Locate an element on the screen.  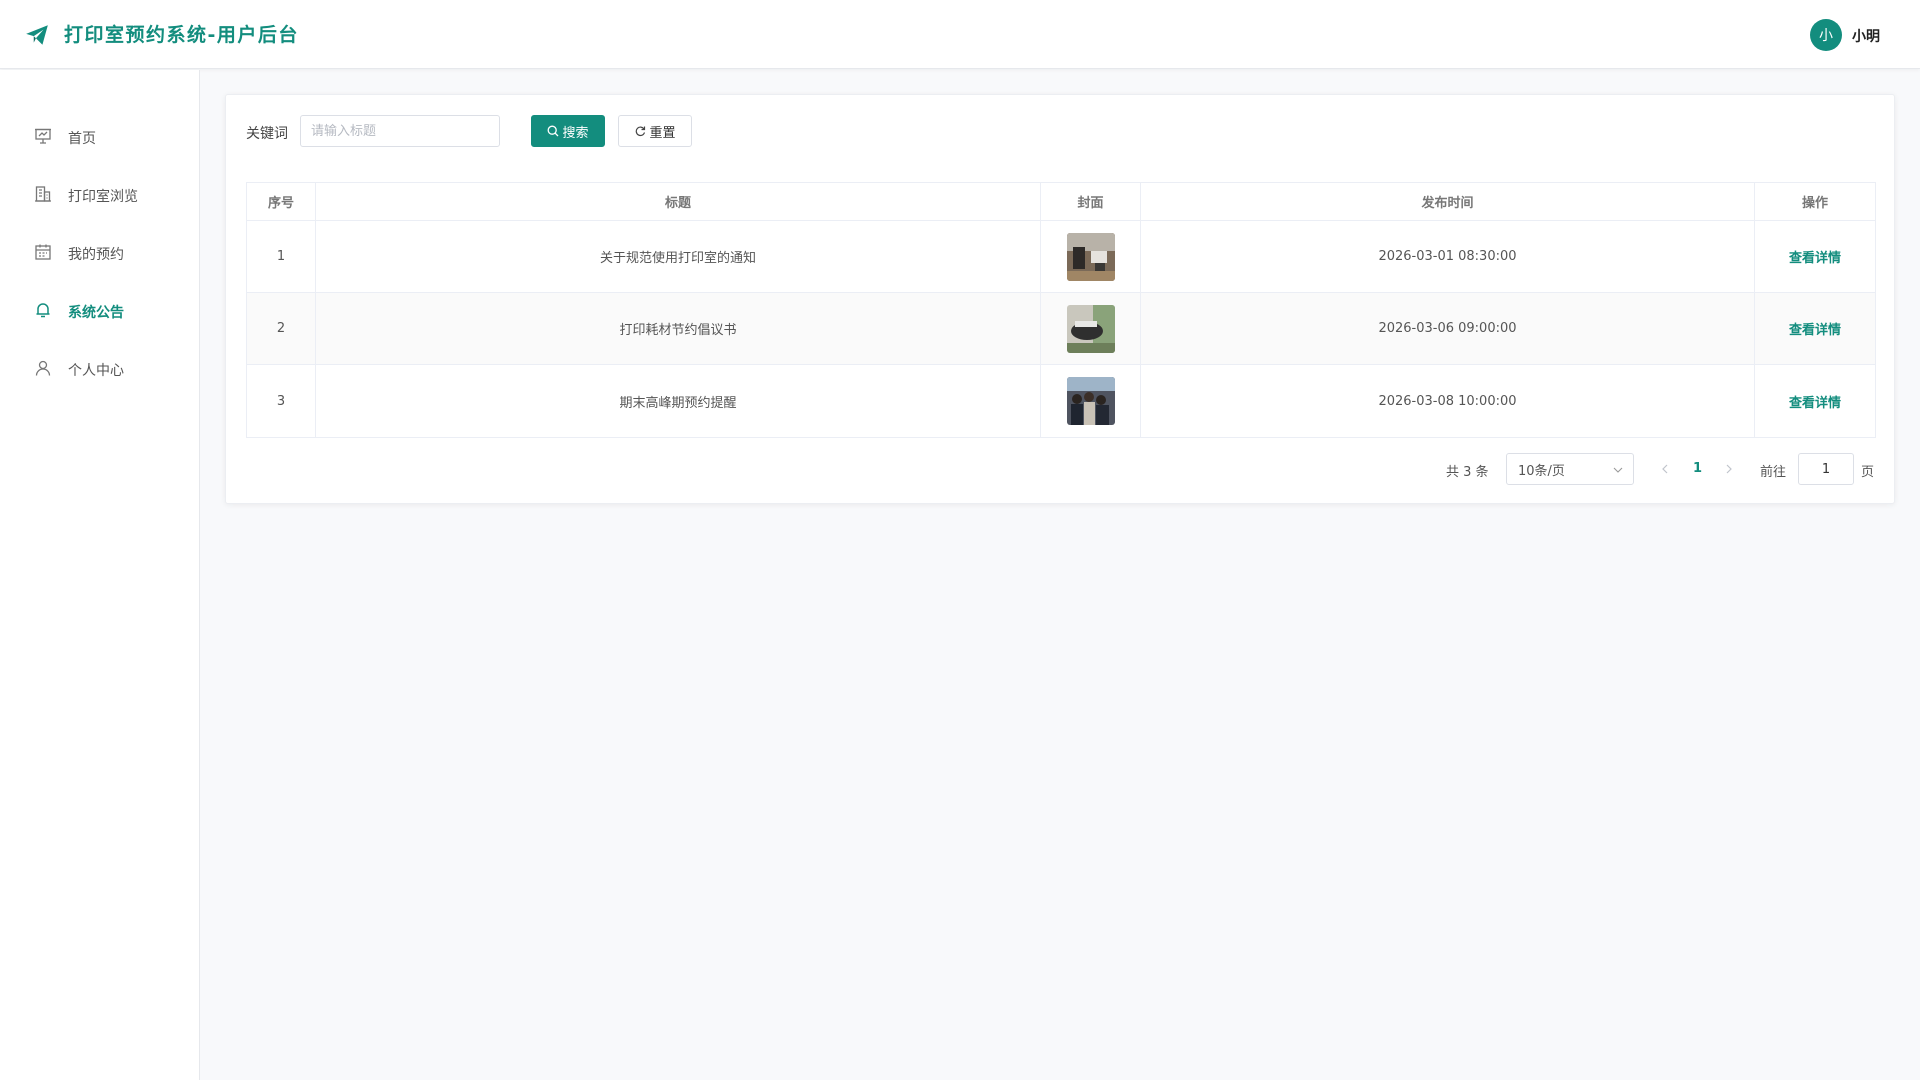
column-header-action: 操作 is located at coordinates (1814, 203).